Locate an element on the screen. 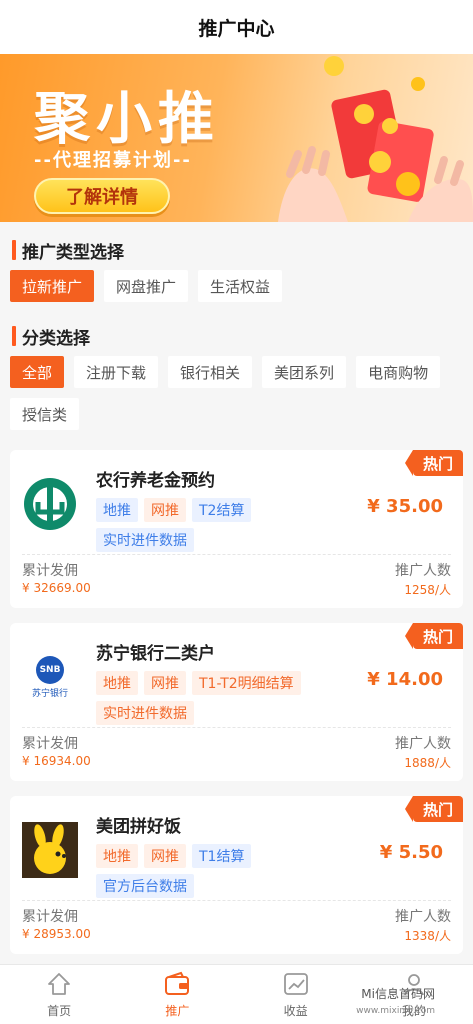  page-title: 推广中心 is located at coordinates (236, 28).